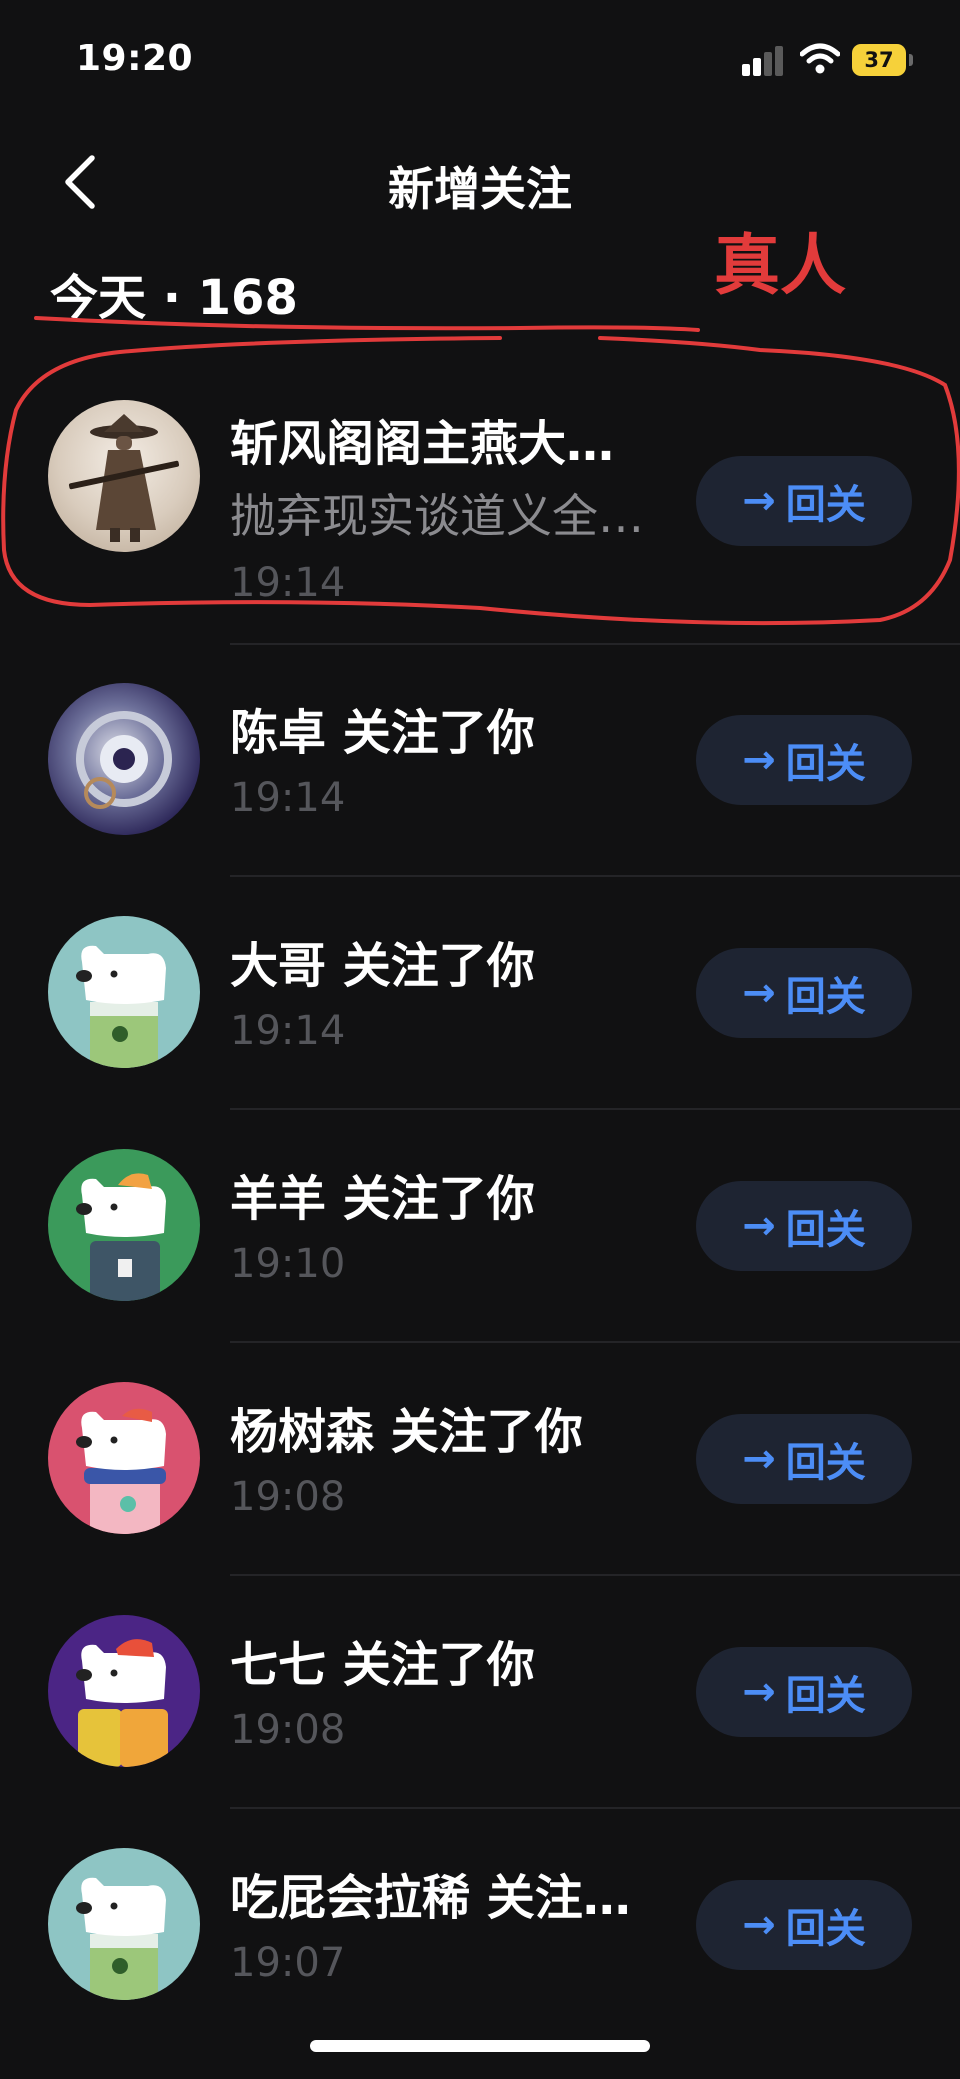  I want to click on mechanical-eye-avatar-icon, so click(124, 760).